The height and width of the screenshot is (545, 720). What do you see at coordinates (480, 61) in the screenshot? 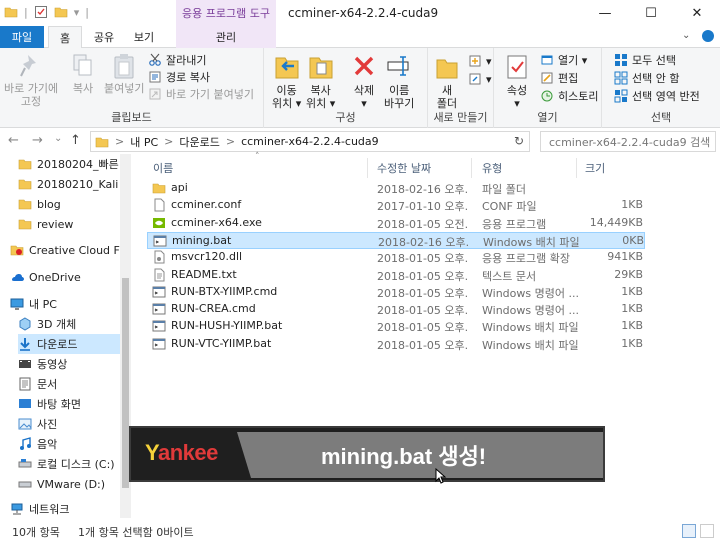
I see `new-item-button: ▾` at bounding box center [480, 61].